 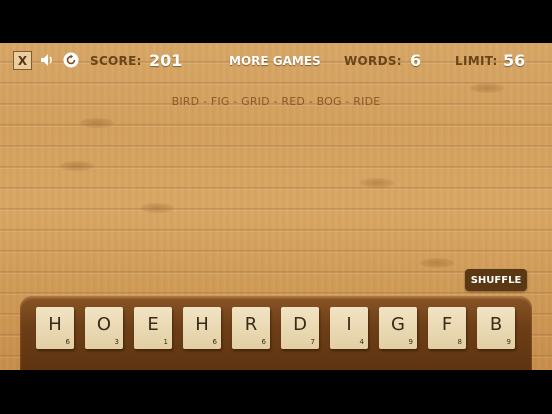 What do you see at coordinates (373, 61) in the screenshot?
I see `words-label: WORDS:` at bounding box center [373, 61].